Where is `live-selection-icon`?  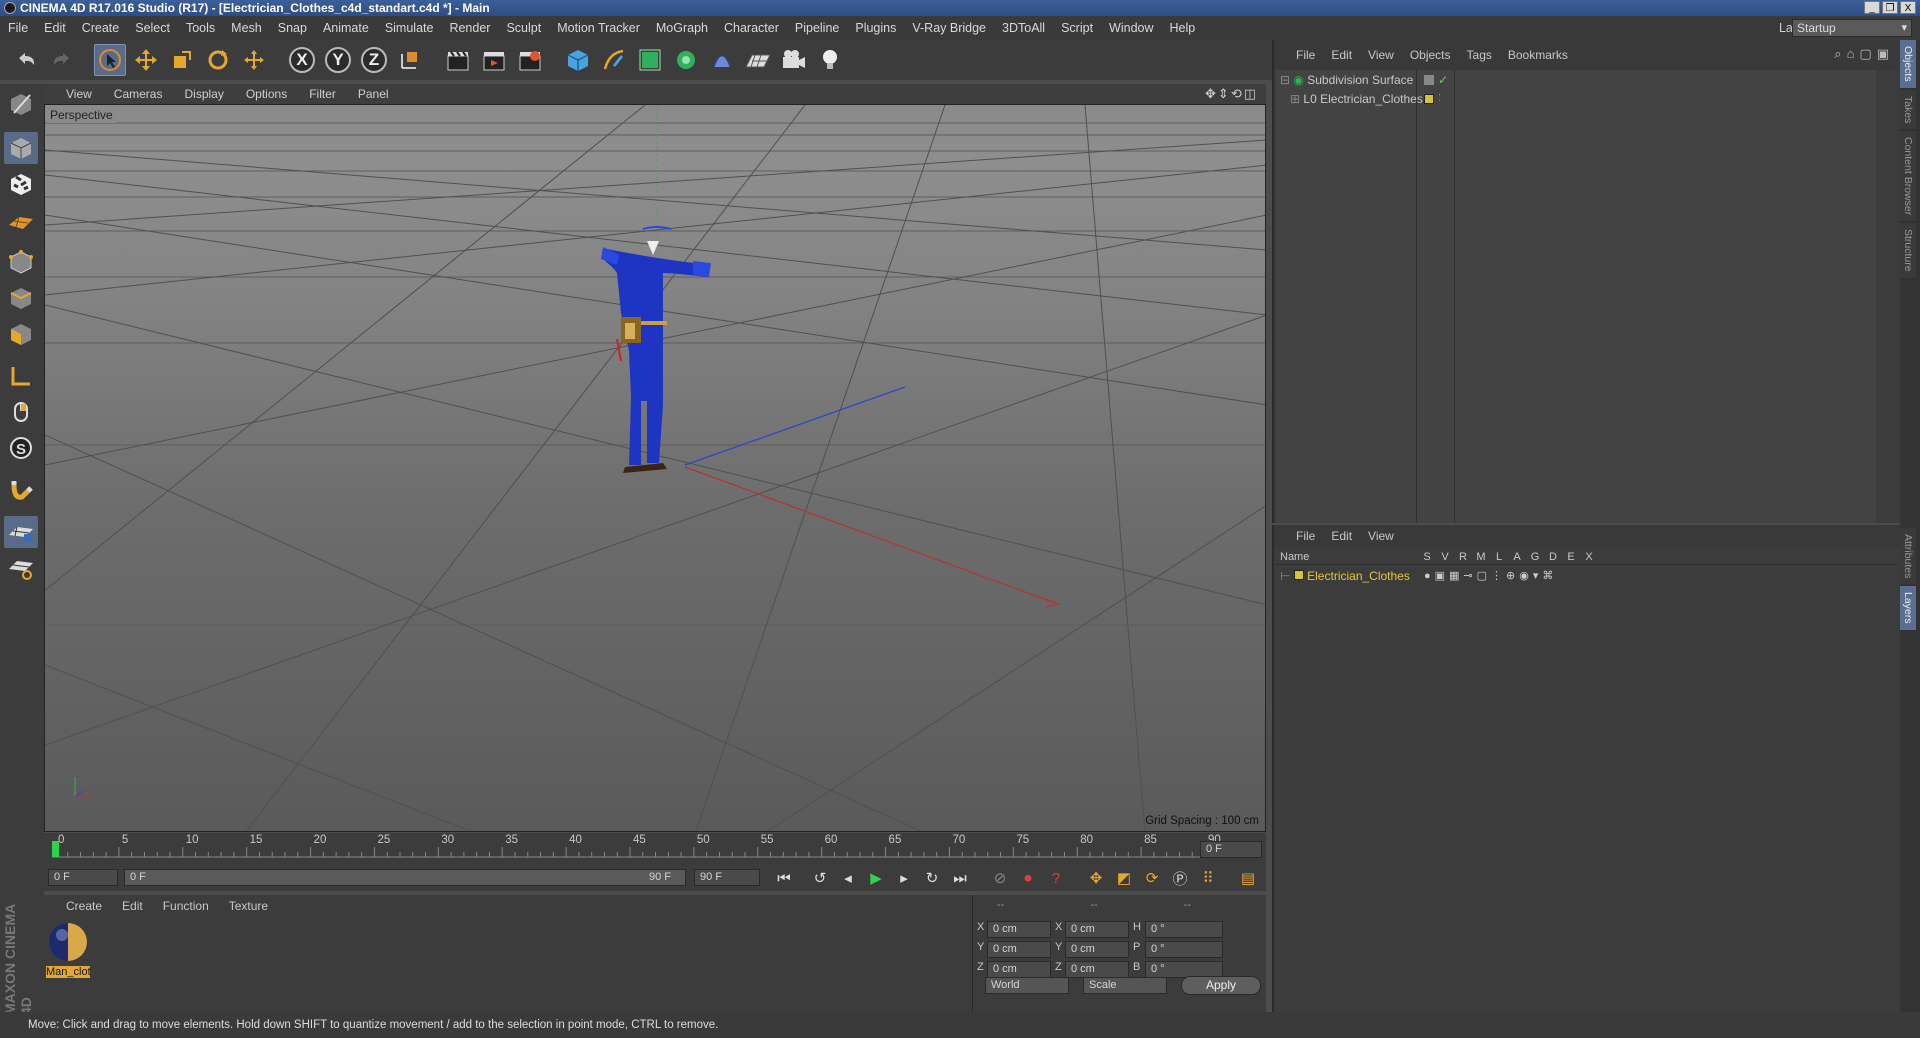 live-selection-icon is located at coordinates (110, 60).